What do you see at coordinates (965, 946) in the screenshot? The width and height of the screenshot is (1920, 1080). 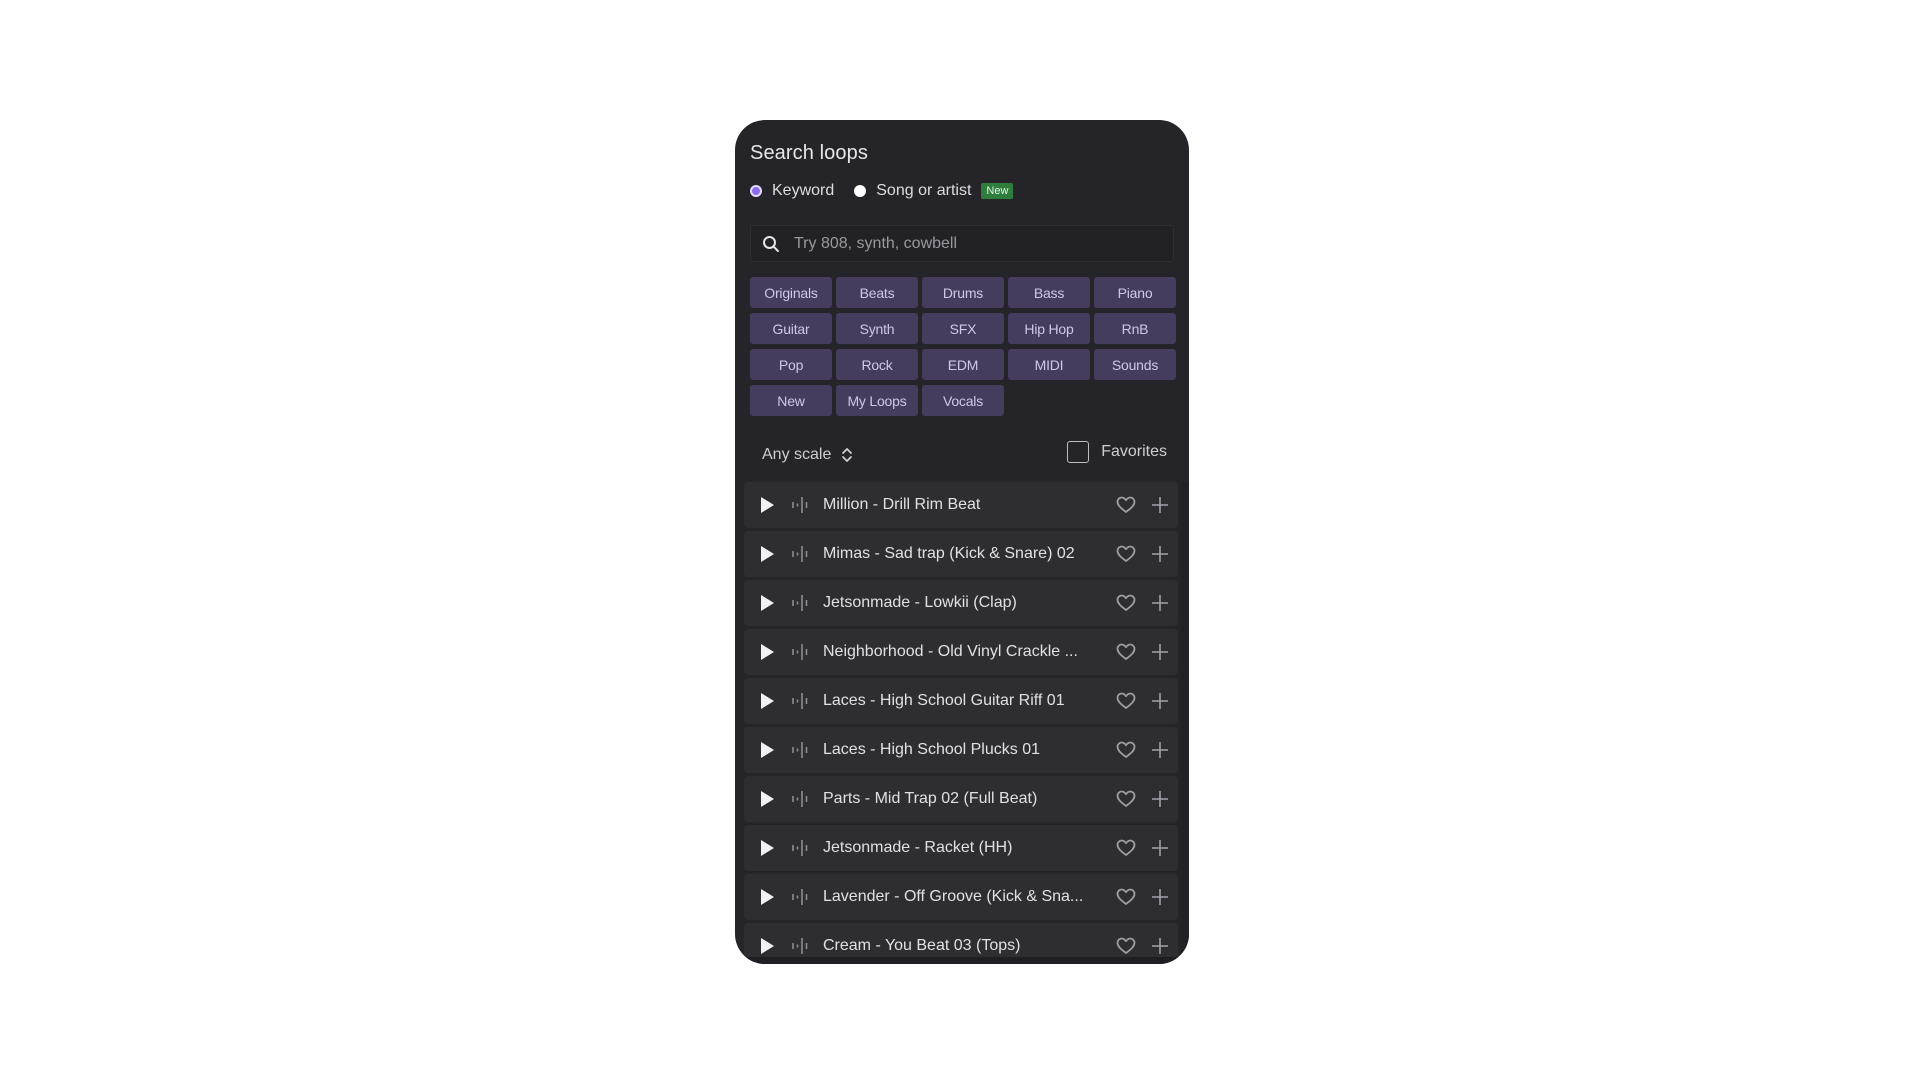 I see `loop-name: Cream - You Beat 03 (Tops)` at bounding box center [965, 946].